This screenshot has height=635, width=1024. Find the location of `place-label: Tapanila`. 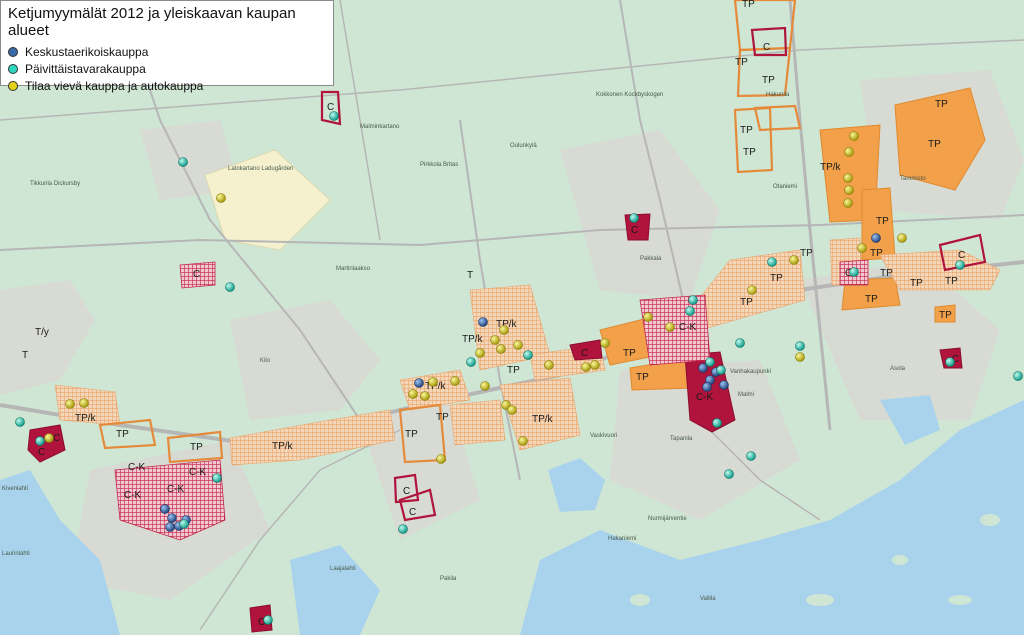

place-label: Tapanila is located at coordinates (681, 439).